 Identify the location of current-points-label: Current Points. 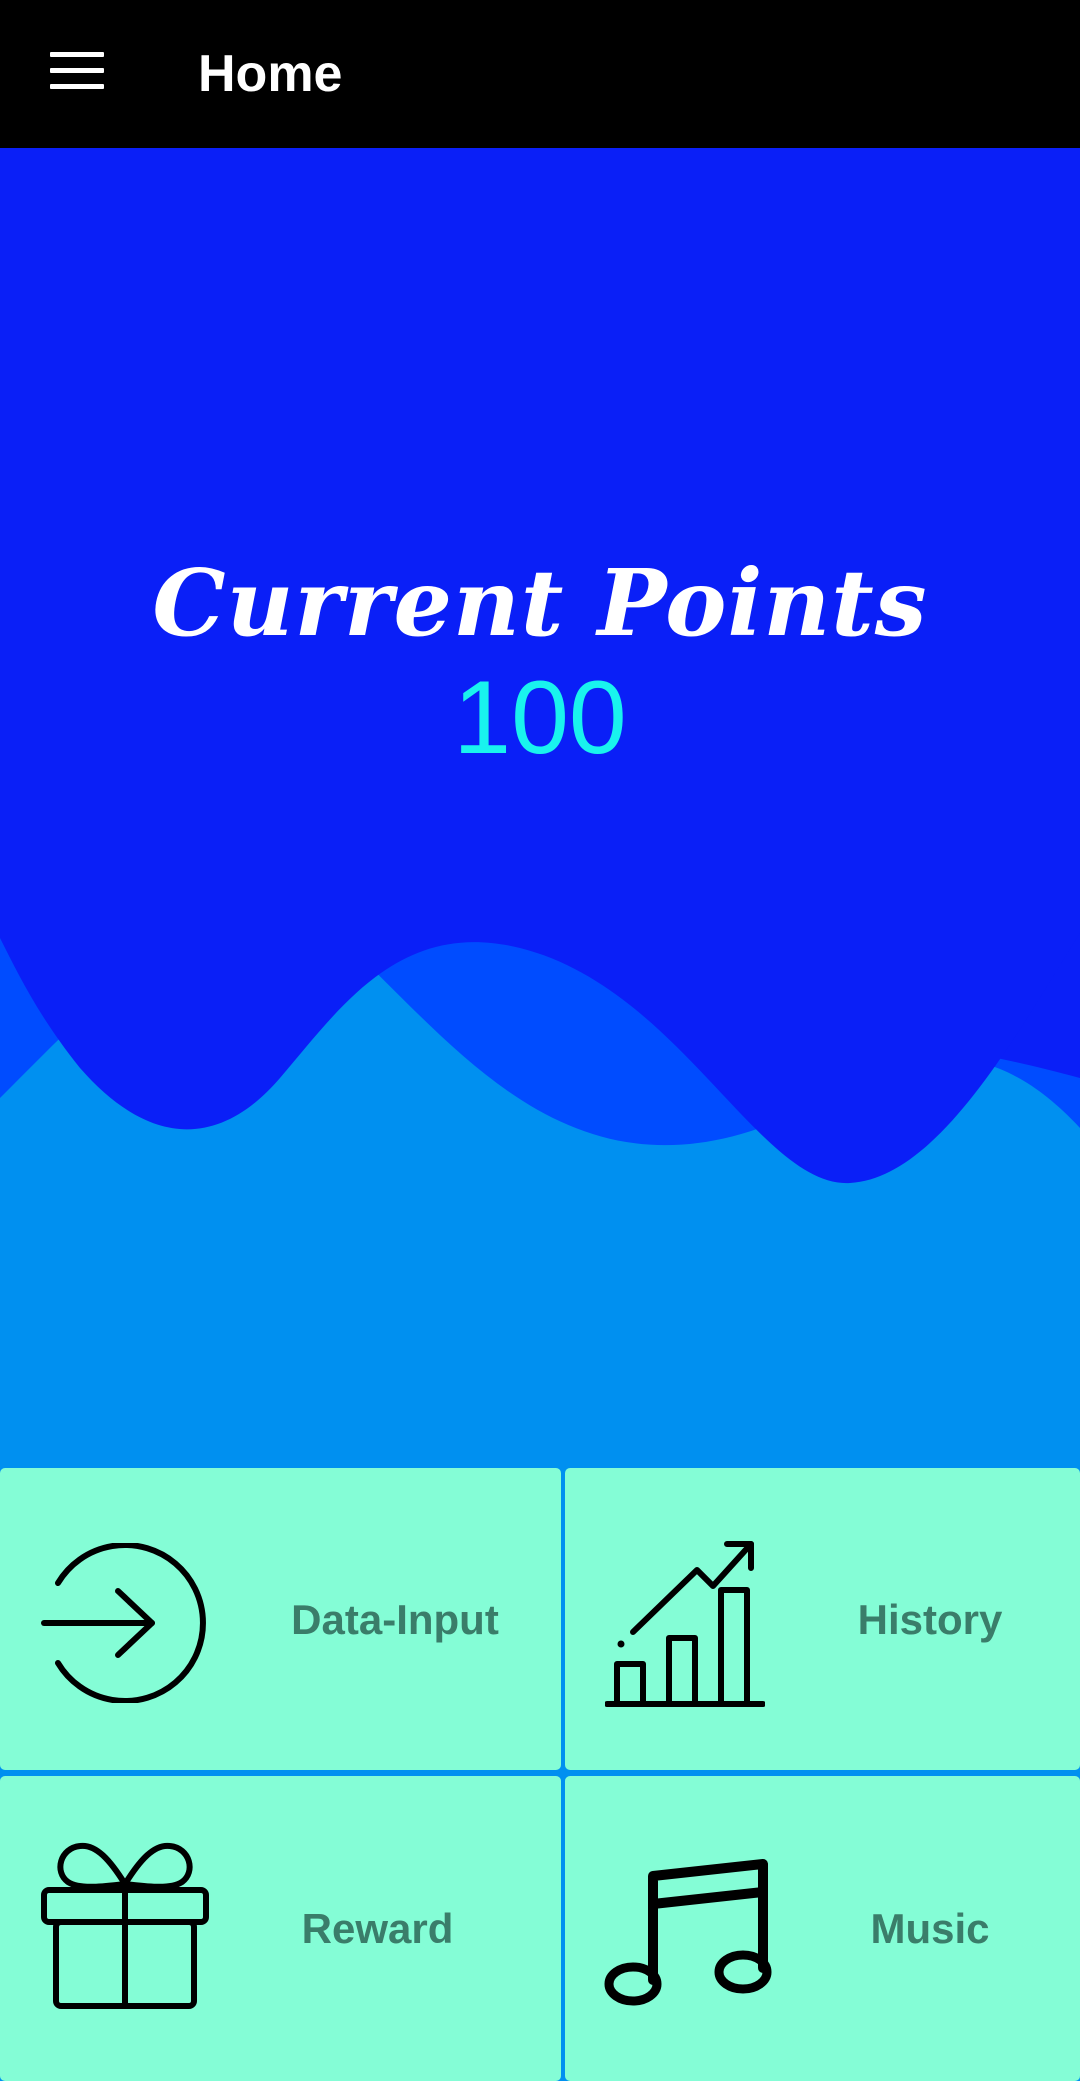
(540, 603).